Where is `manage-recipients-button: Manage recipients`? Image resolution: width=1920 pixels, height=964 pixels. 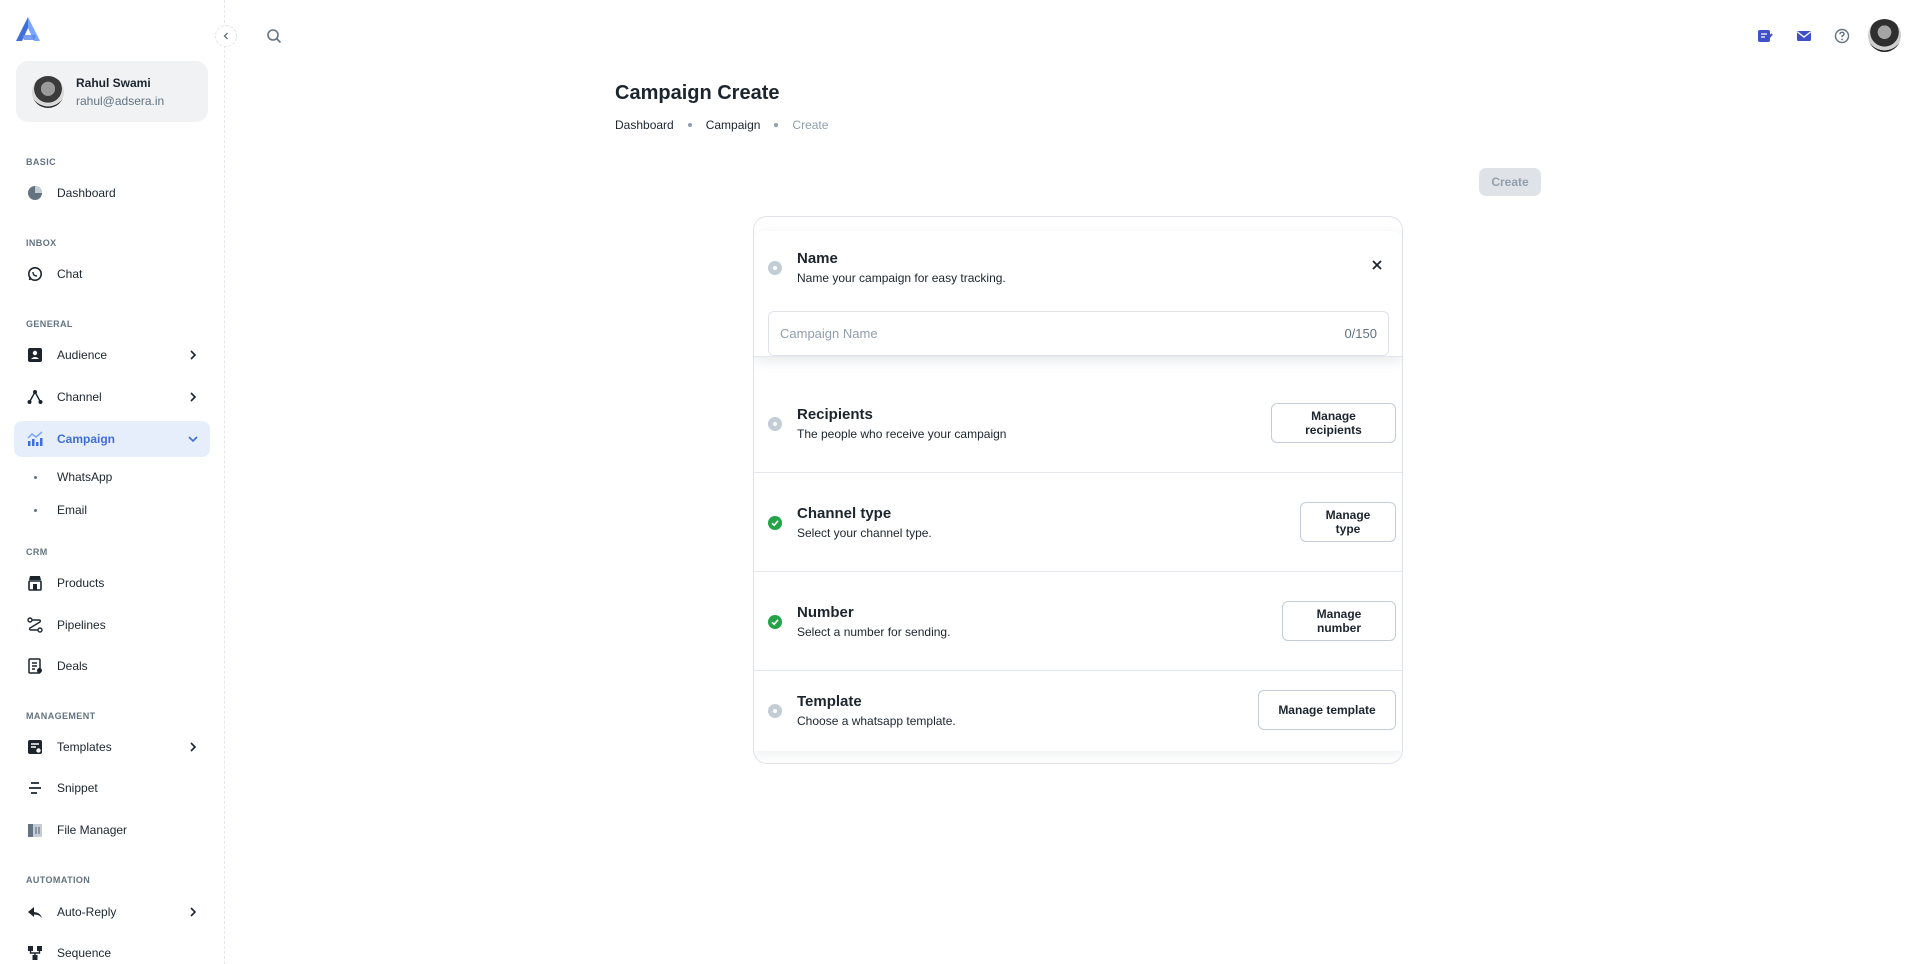
manage-recipients-button: Manage recipients is located at coordinates (1333, 423).